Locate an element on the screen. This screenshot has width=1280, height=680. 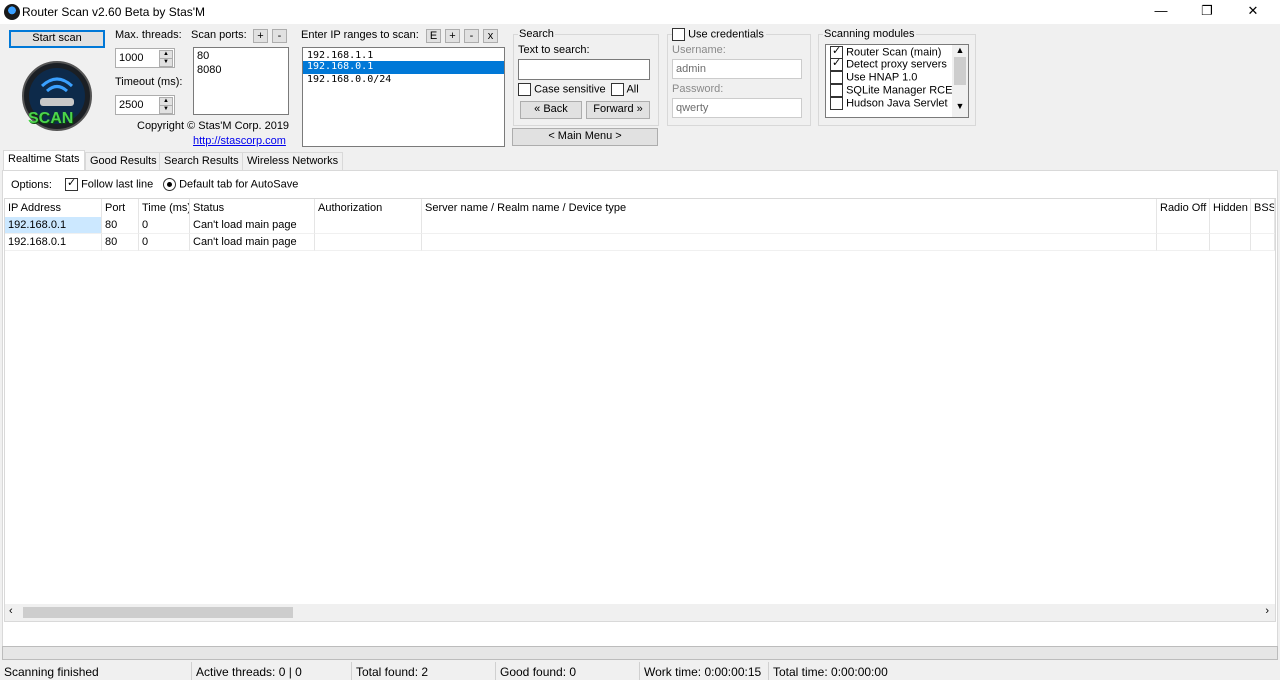
case-sensitive-checkbox: Case sensitive is located at coordinates (562, 89).